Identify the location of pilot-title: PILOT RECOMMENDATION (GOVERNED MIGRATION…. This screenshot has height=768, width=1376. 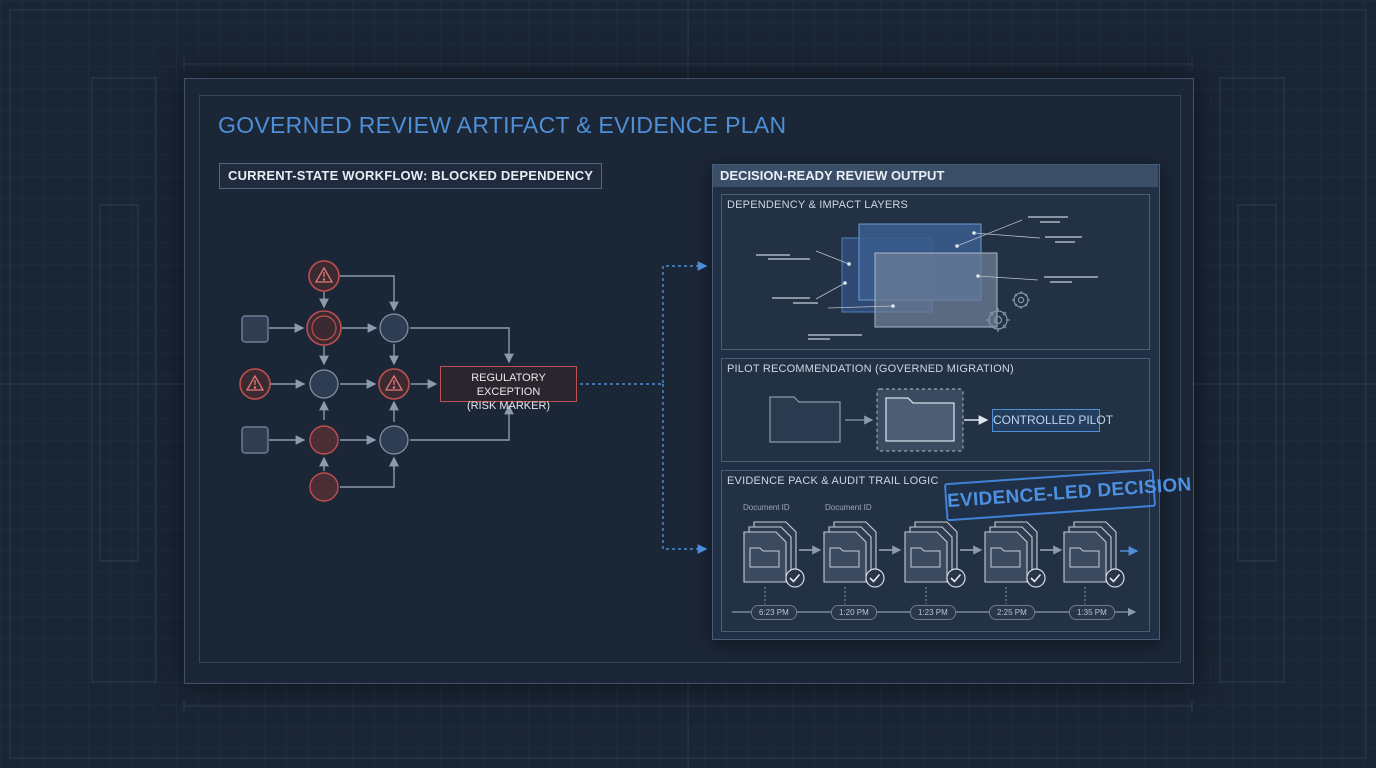
(870, 369).